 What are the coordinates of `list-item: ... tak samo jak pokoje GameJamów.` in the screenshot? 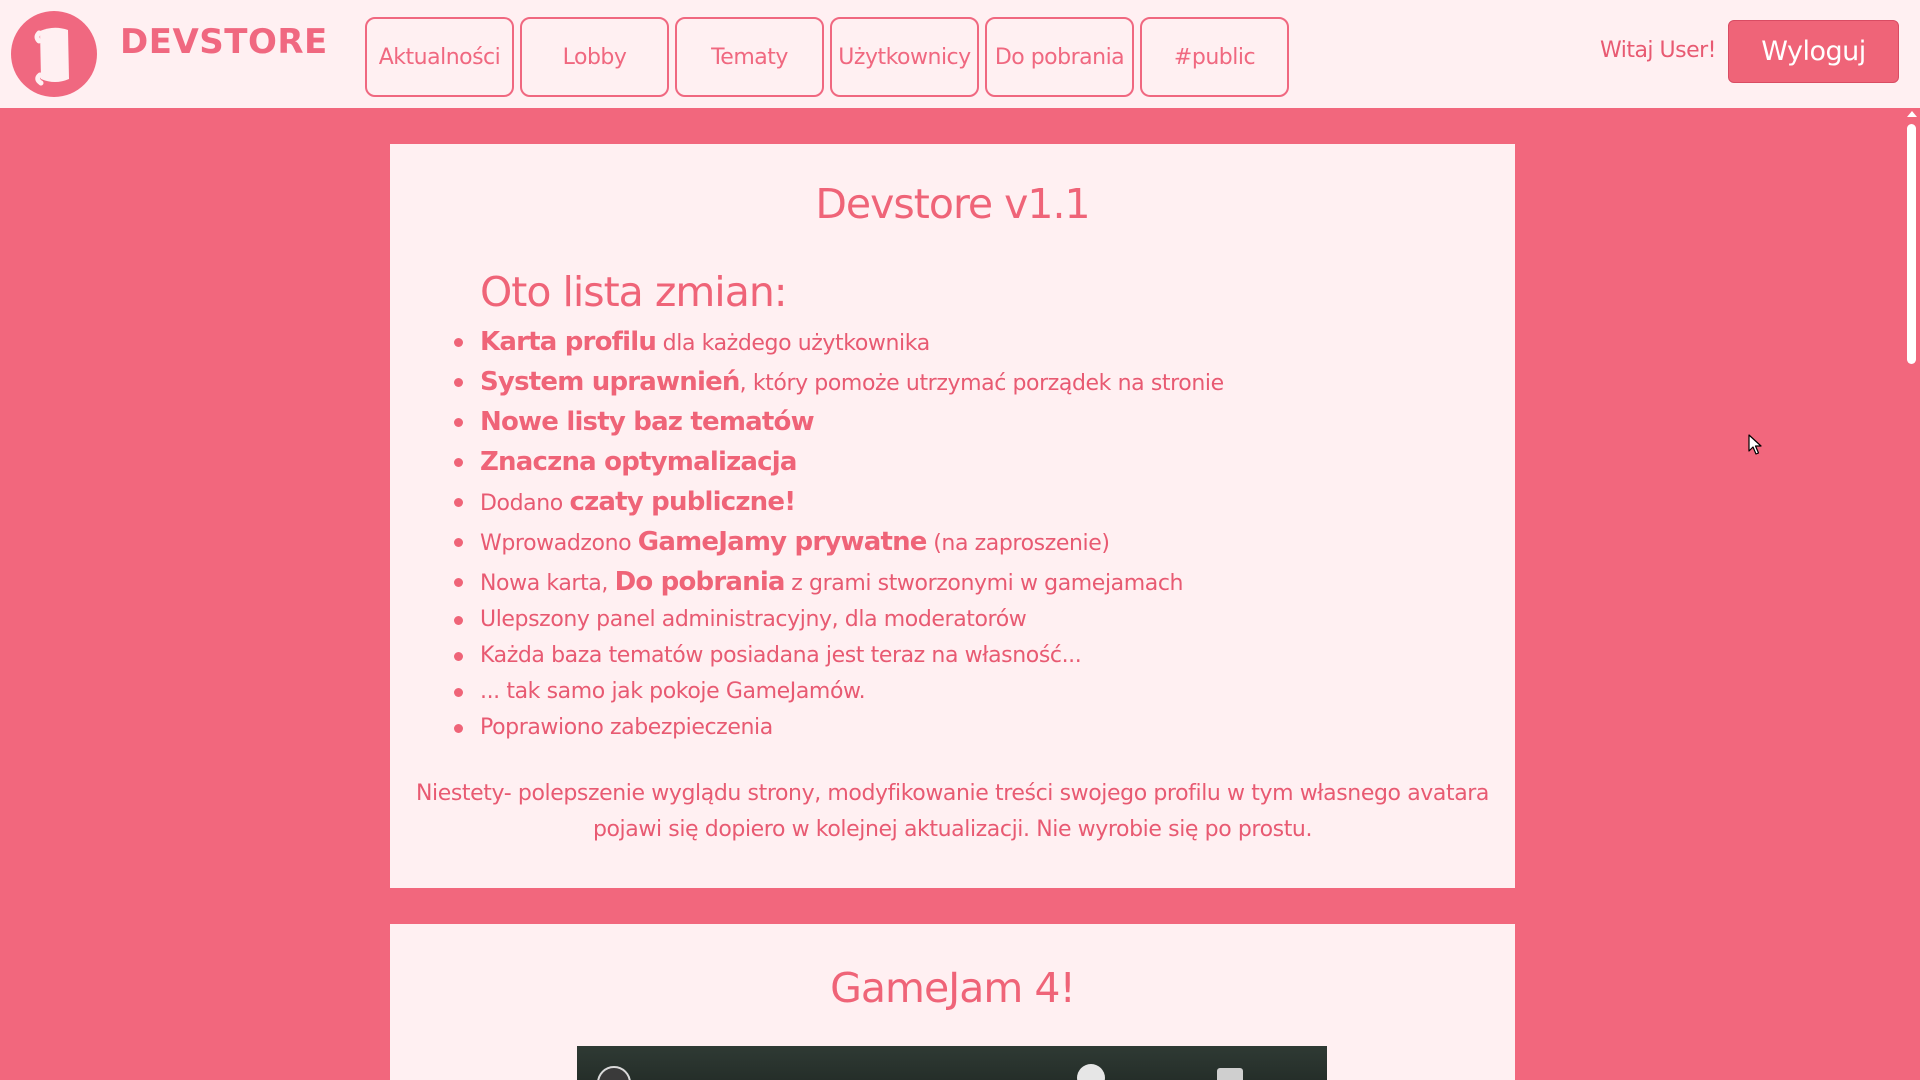 It's located at (839, 692).